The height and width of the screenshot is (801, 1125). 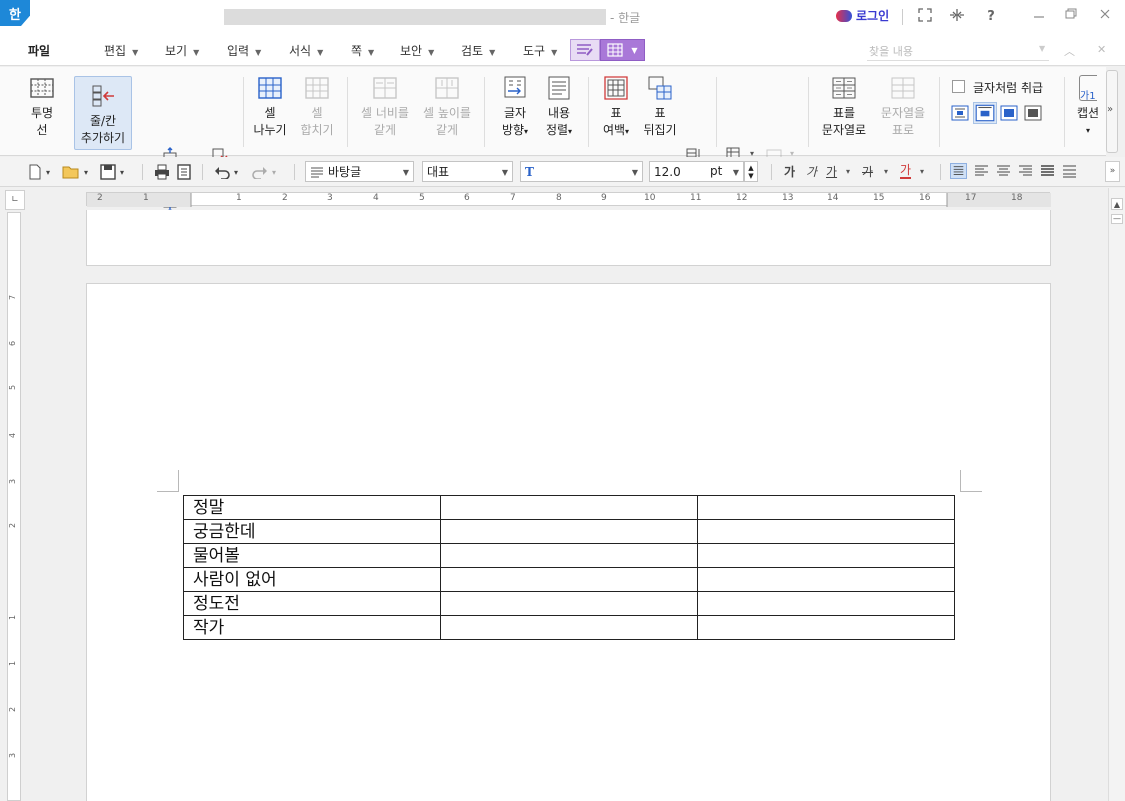 I want to click on document-table: 정말 궁금한데 물어볼 사람이 없어 정도전 작가, so click(x=569, y=567).